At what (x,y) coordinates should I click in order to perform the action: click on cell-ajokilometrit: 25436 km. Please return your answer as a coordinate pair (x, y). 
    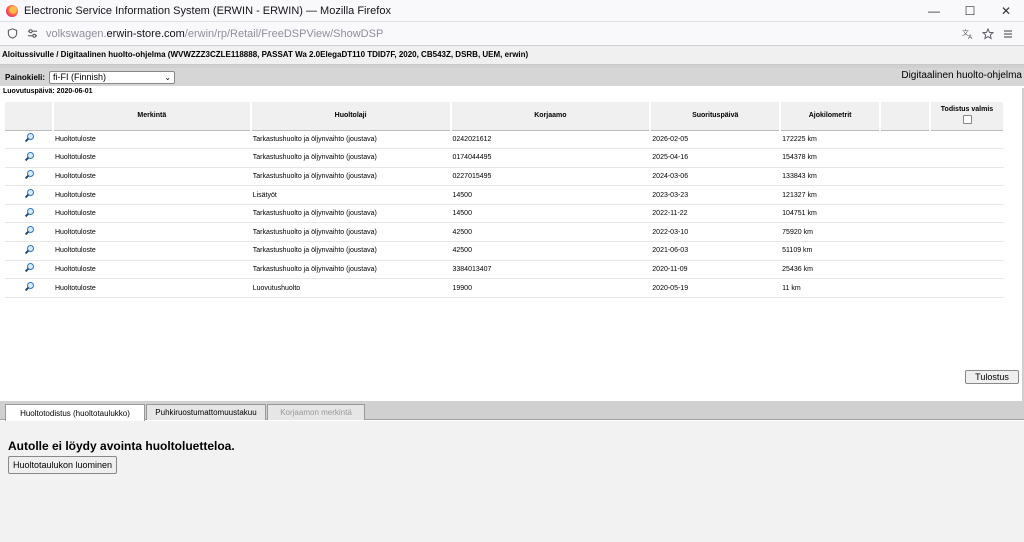
    Looking at the image, I should click on (830, 270).